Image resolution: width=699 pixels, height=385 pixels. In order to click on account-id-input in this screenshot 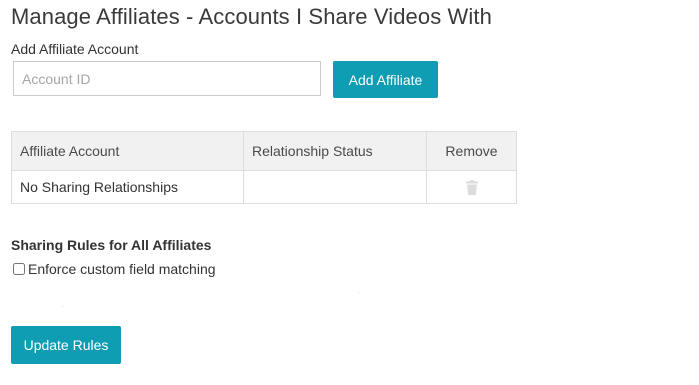, I will do `click(167, 78)`.